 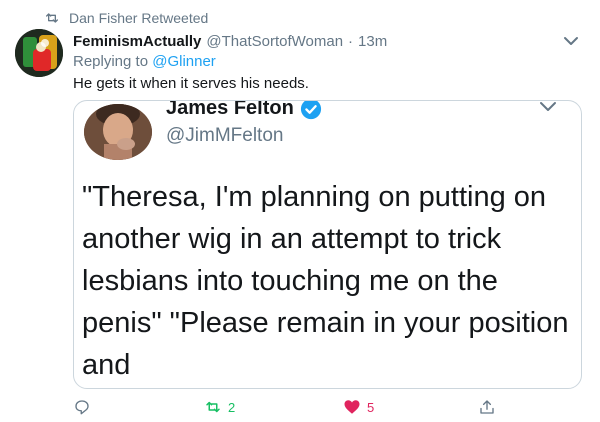 I want to click on retweet-context-text: Dan Fisher Retweeted, so click(x=139, y=18).